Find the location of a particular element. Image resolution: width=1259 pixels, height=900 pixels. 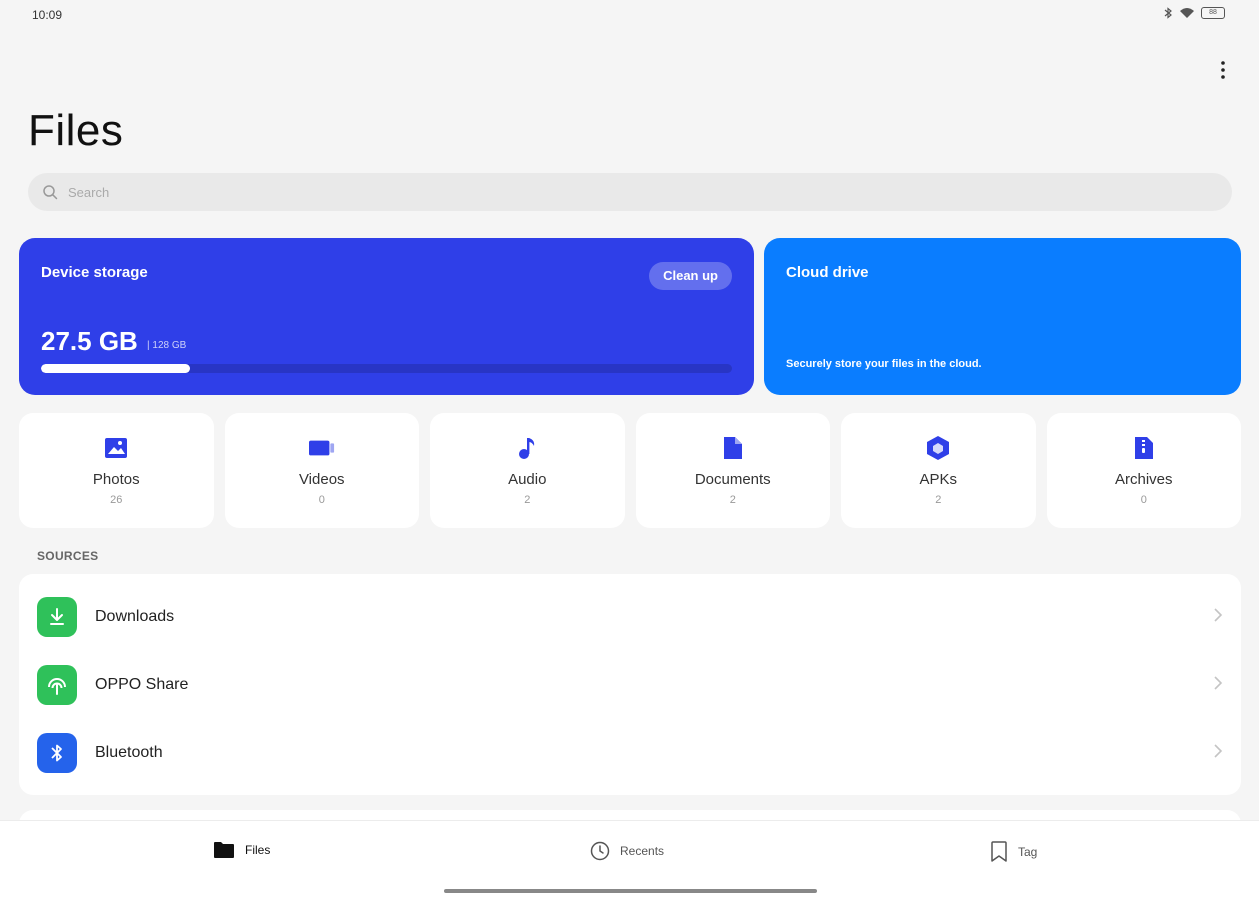

nav-label: Tag is located at coordinates (1028, 852).